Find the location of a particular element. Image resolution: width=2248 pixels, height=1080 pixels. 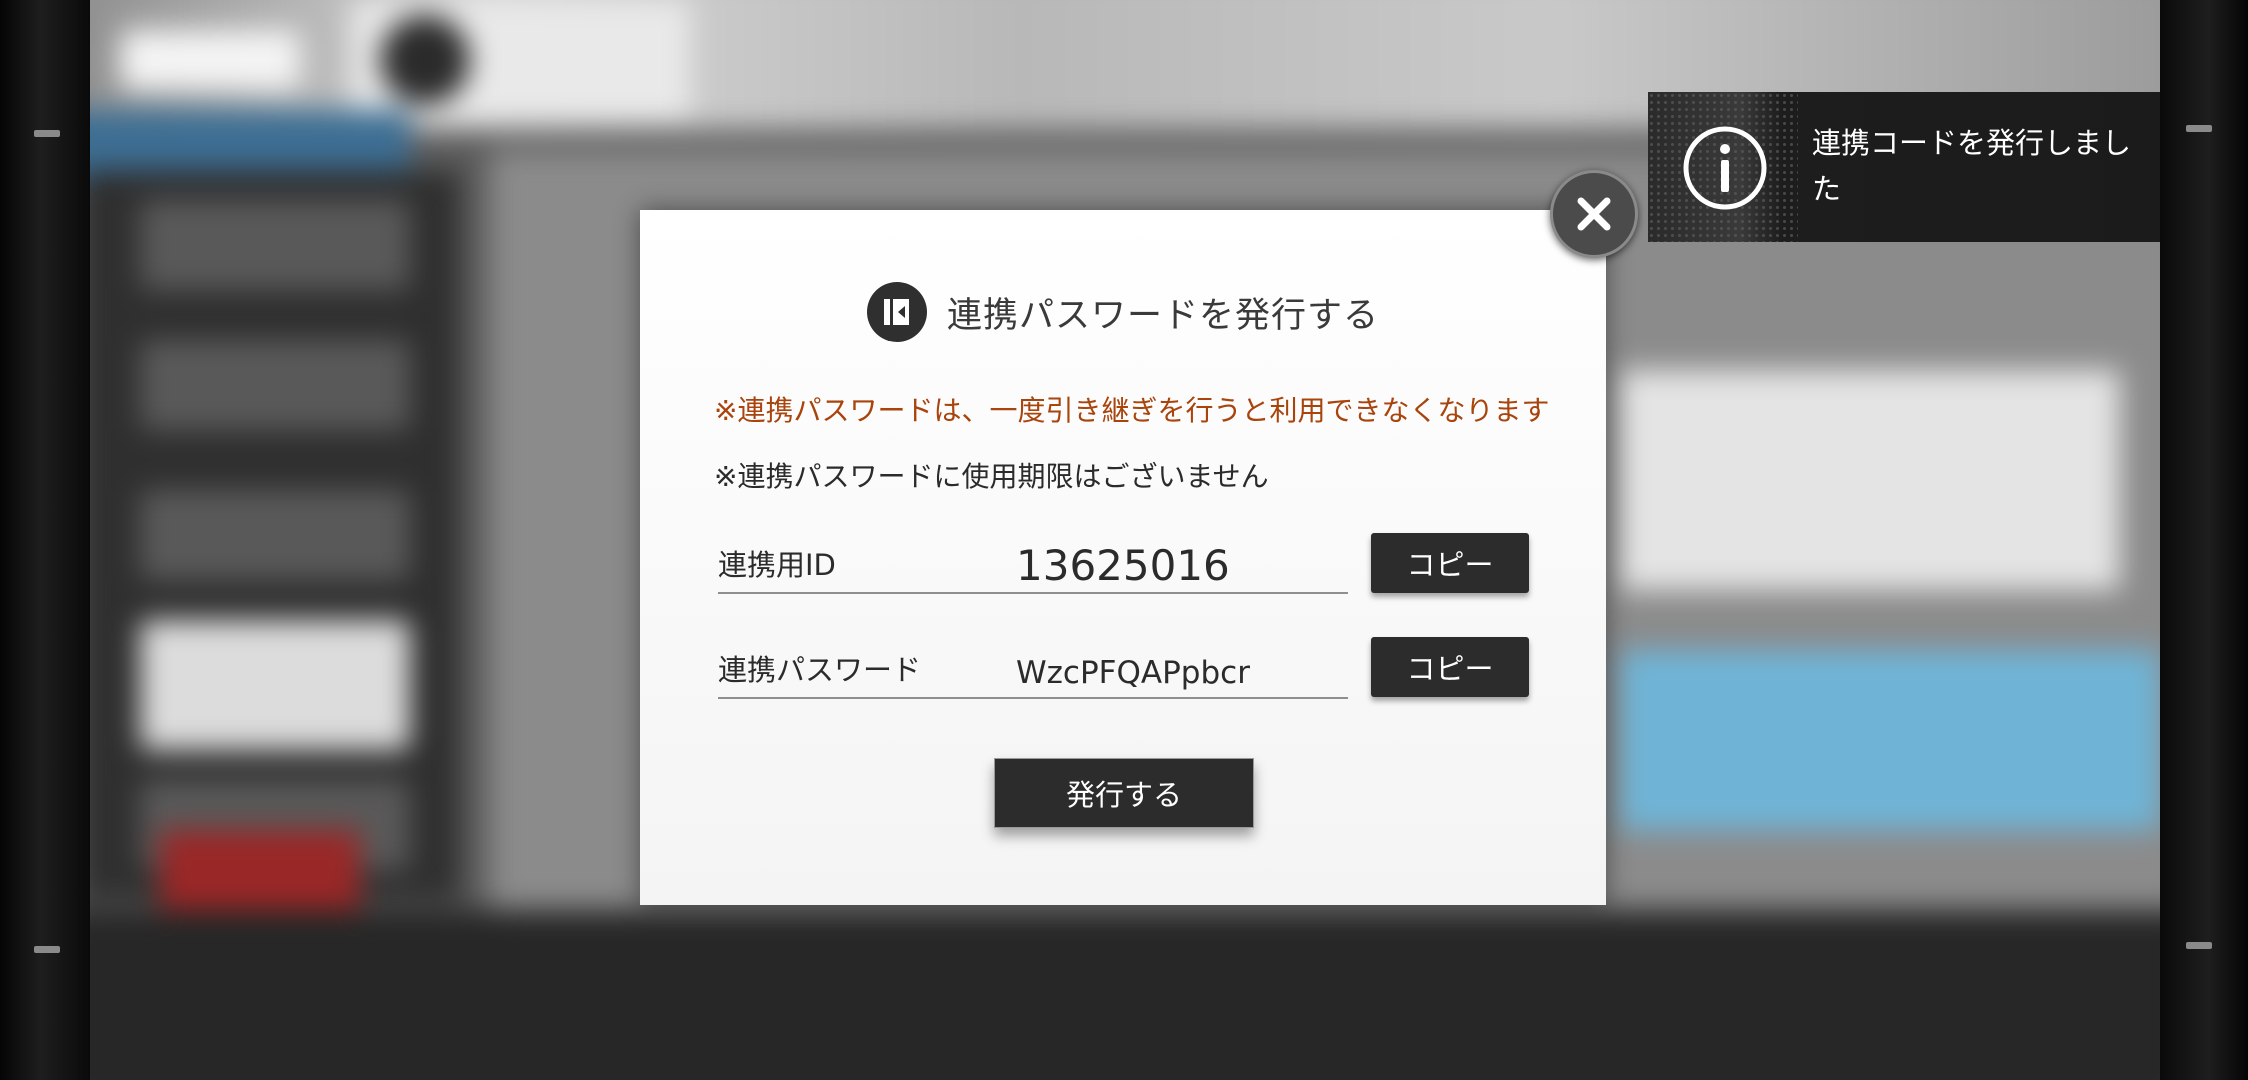

background-sidebar is located at coordinates (275, 535).